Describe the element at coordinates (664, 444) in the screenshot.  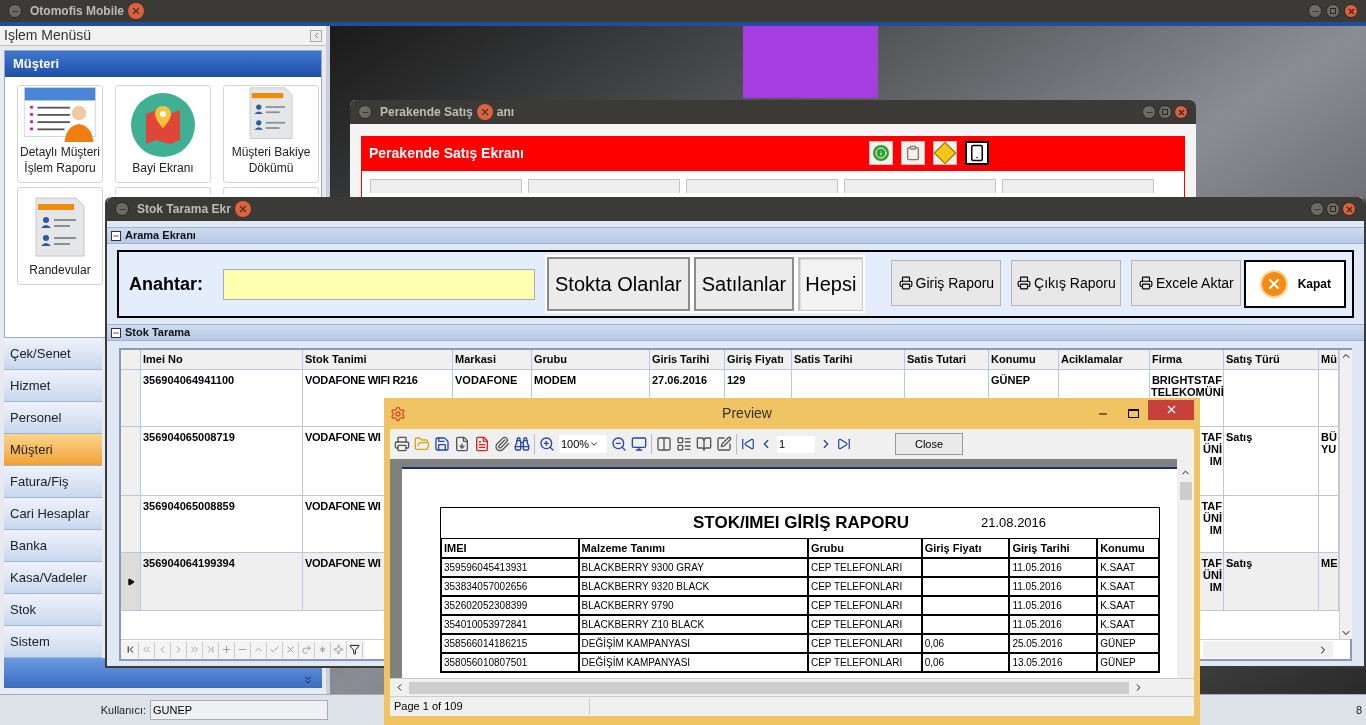
I see `single-page-icon` at that location.